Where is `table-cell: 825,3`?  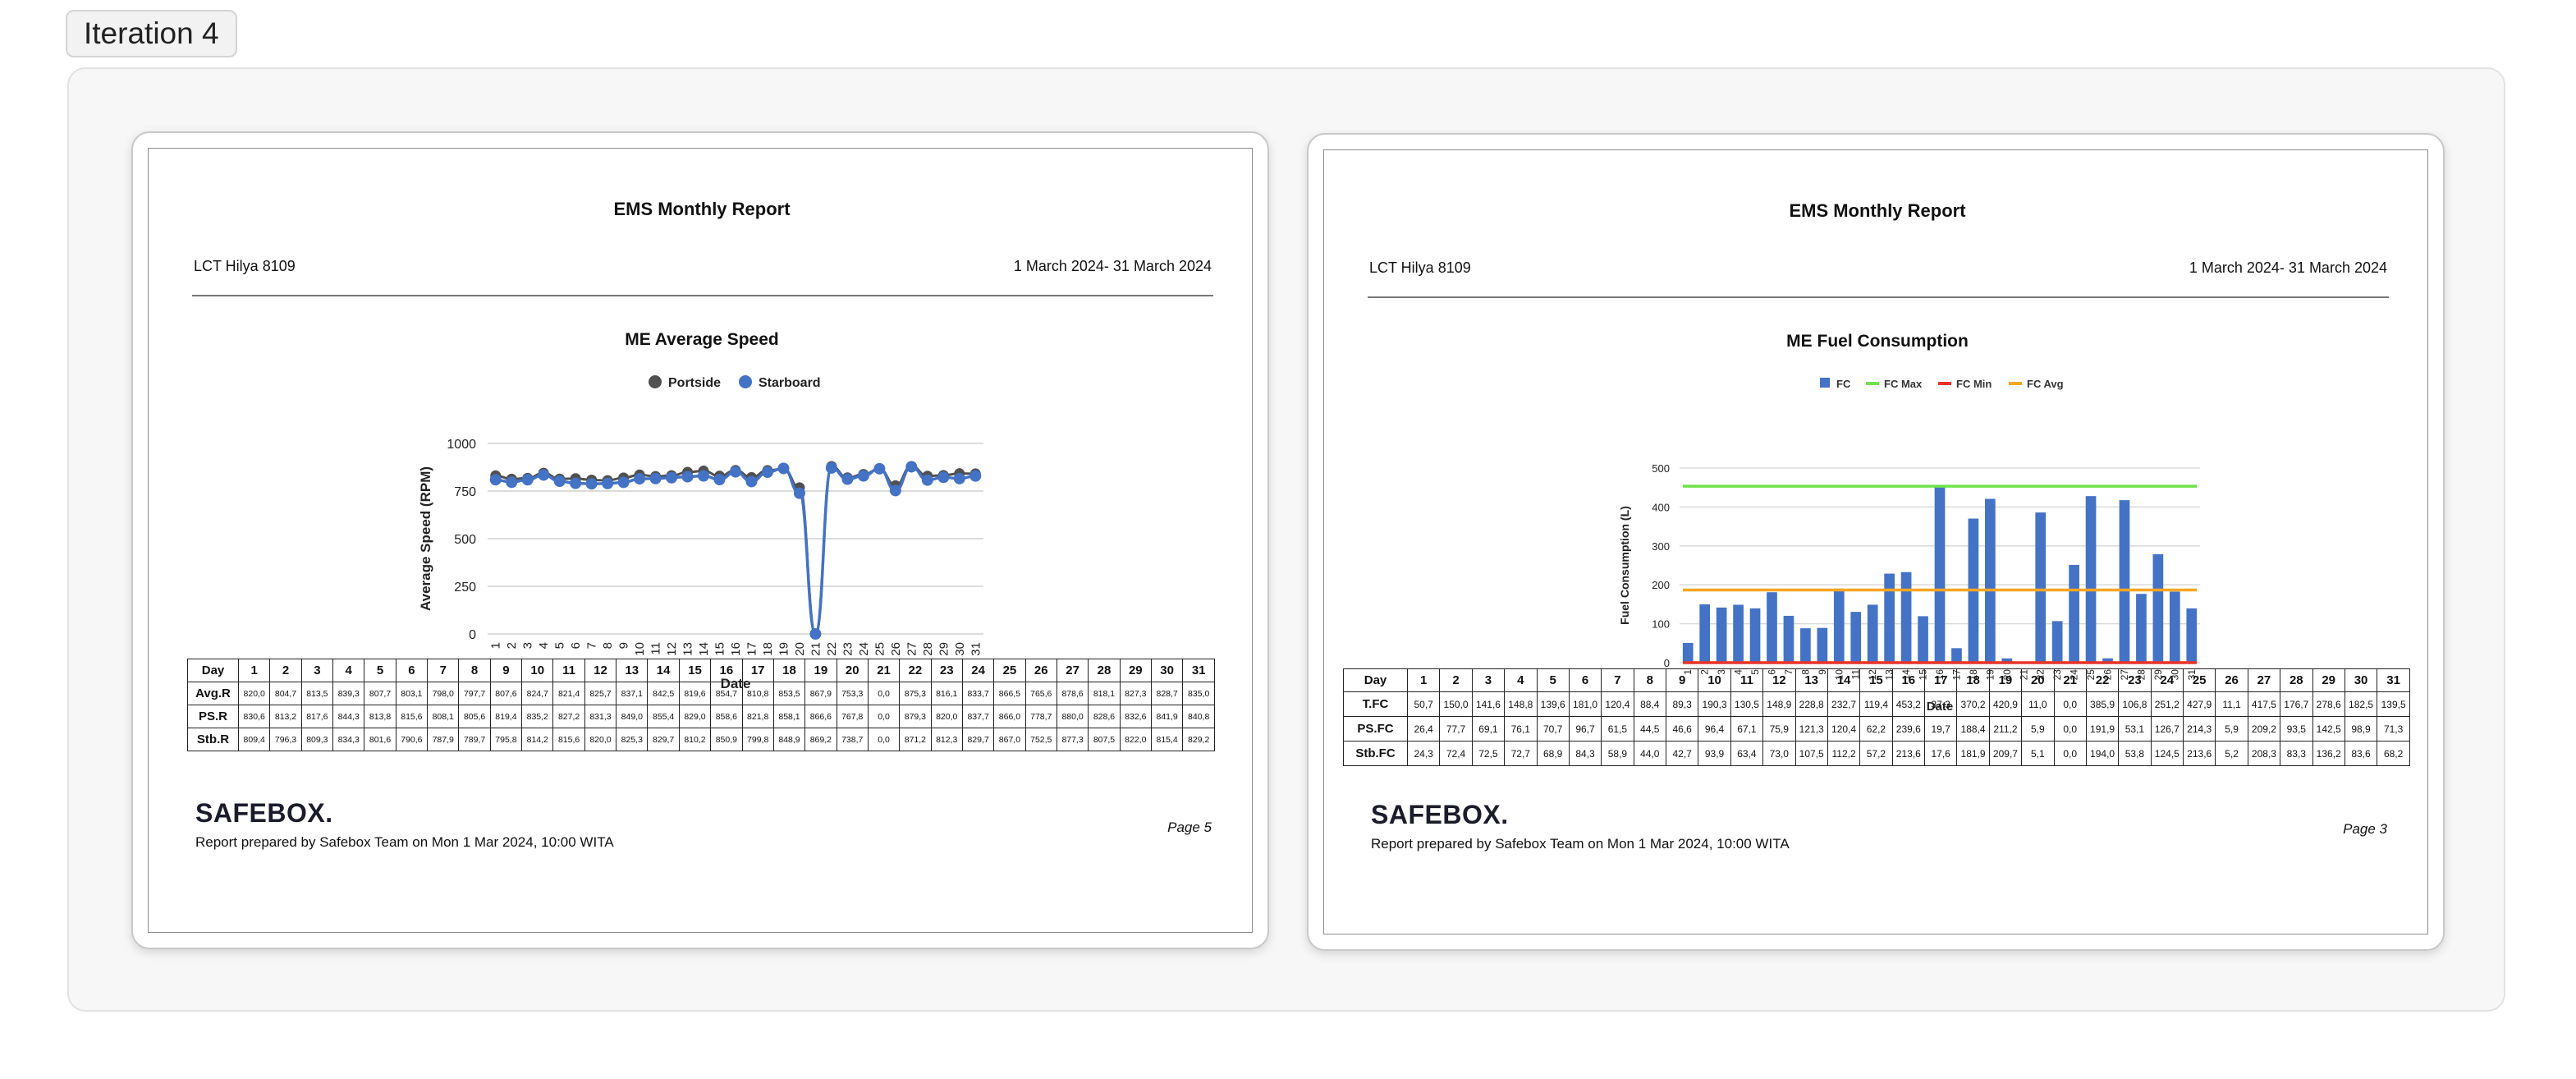 table-cell: 825,3 is located at coordinates (632, 739).